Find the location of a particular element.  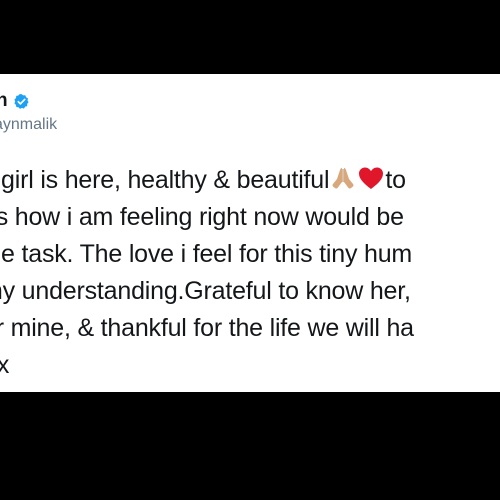

red-heart-icon is located at coordinates (371, 178).